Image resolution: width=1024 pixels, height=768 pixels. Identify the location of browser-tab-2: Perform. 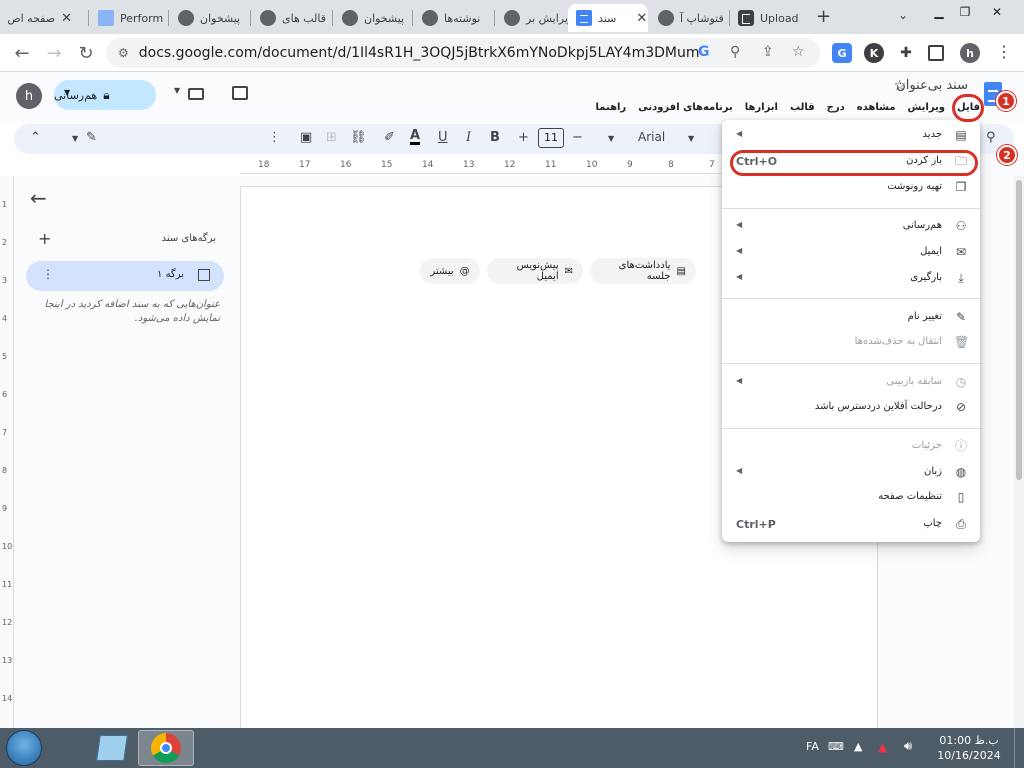
(128, 18).